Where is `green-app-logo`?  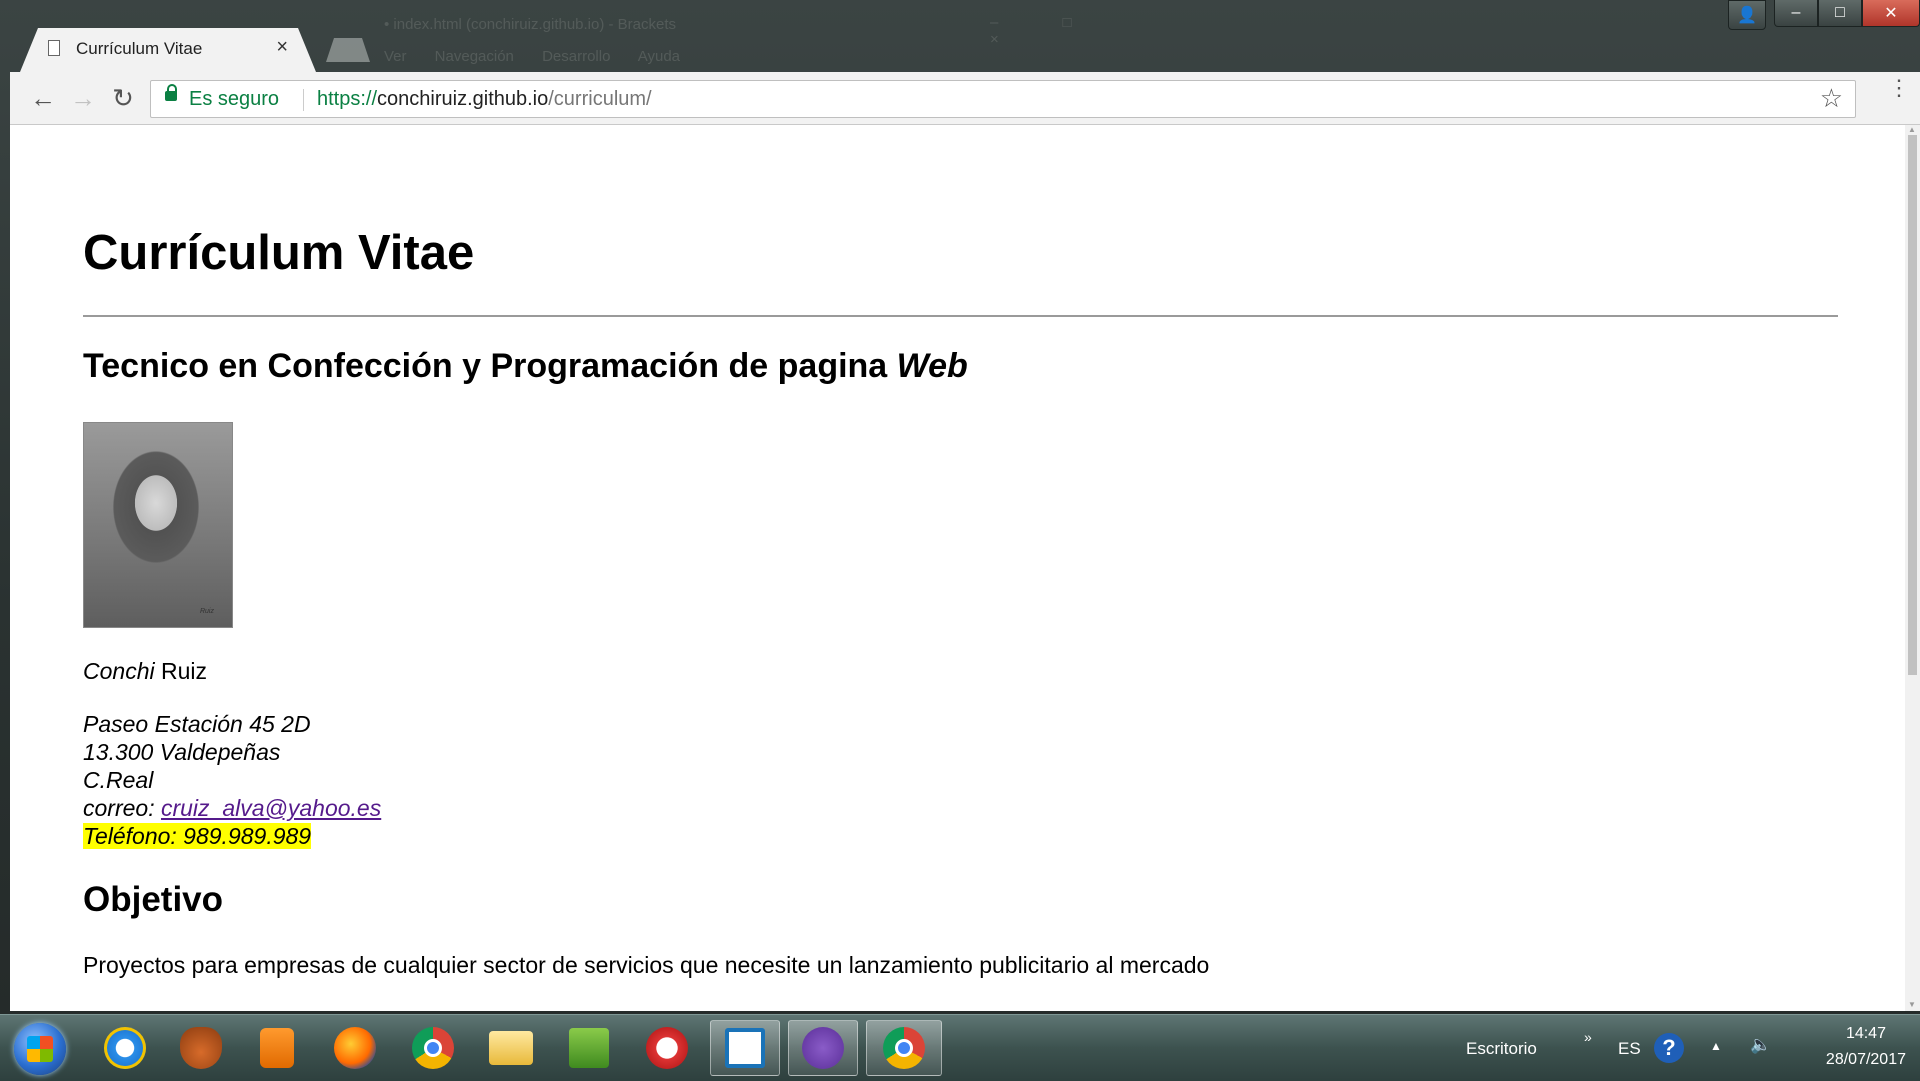 green-app-logo is located at coordinates (589, 1048).